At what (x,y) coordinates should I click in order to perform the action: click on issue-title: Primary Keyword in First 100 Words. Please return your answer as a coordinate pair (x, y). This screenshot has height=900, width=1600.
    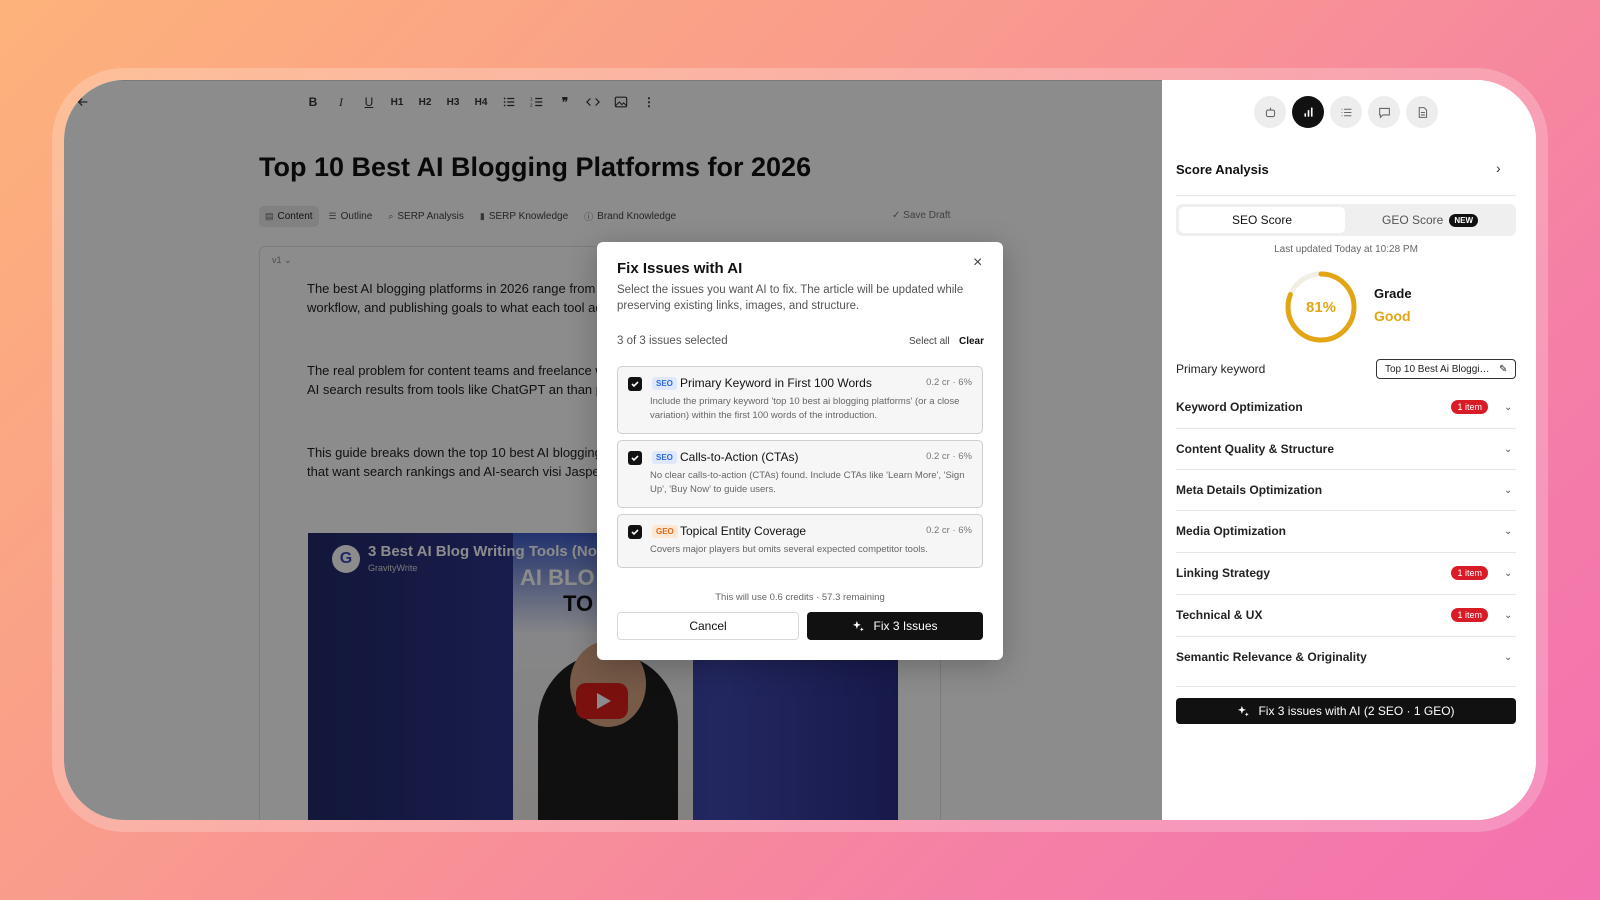
    Looking at the image, I should click on (776, 383).